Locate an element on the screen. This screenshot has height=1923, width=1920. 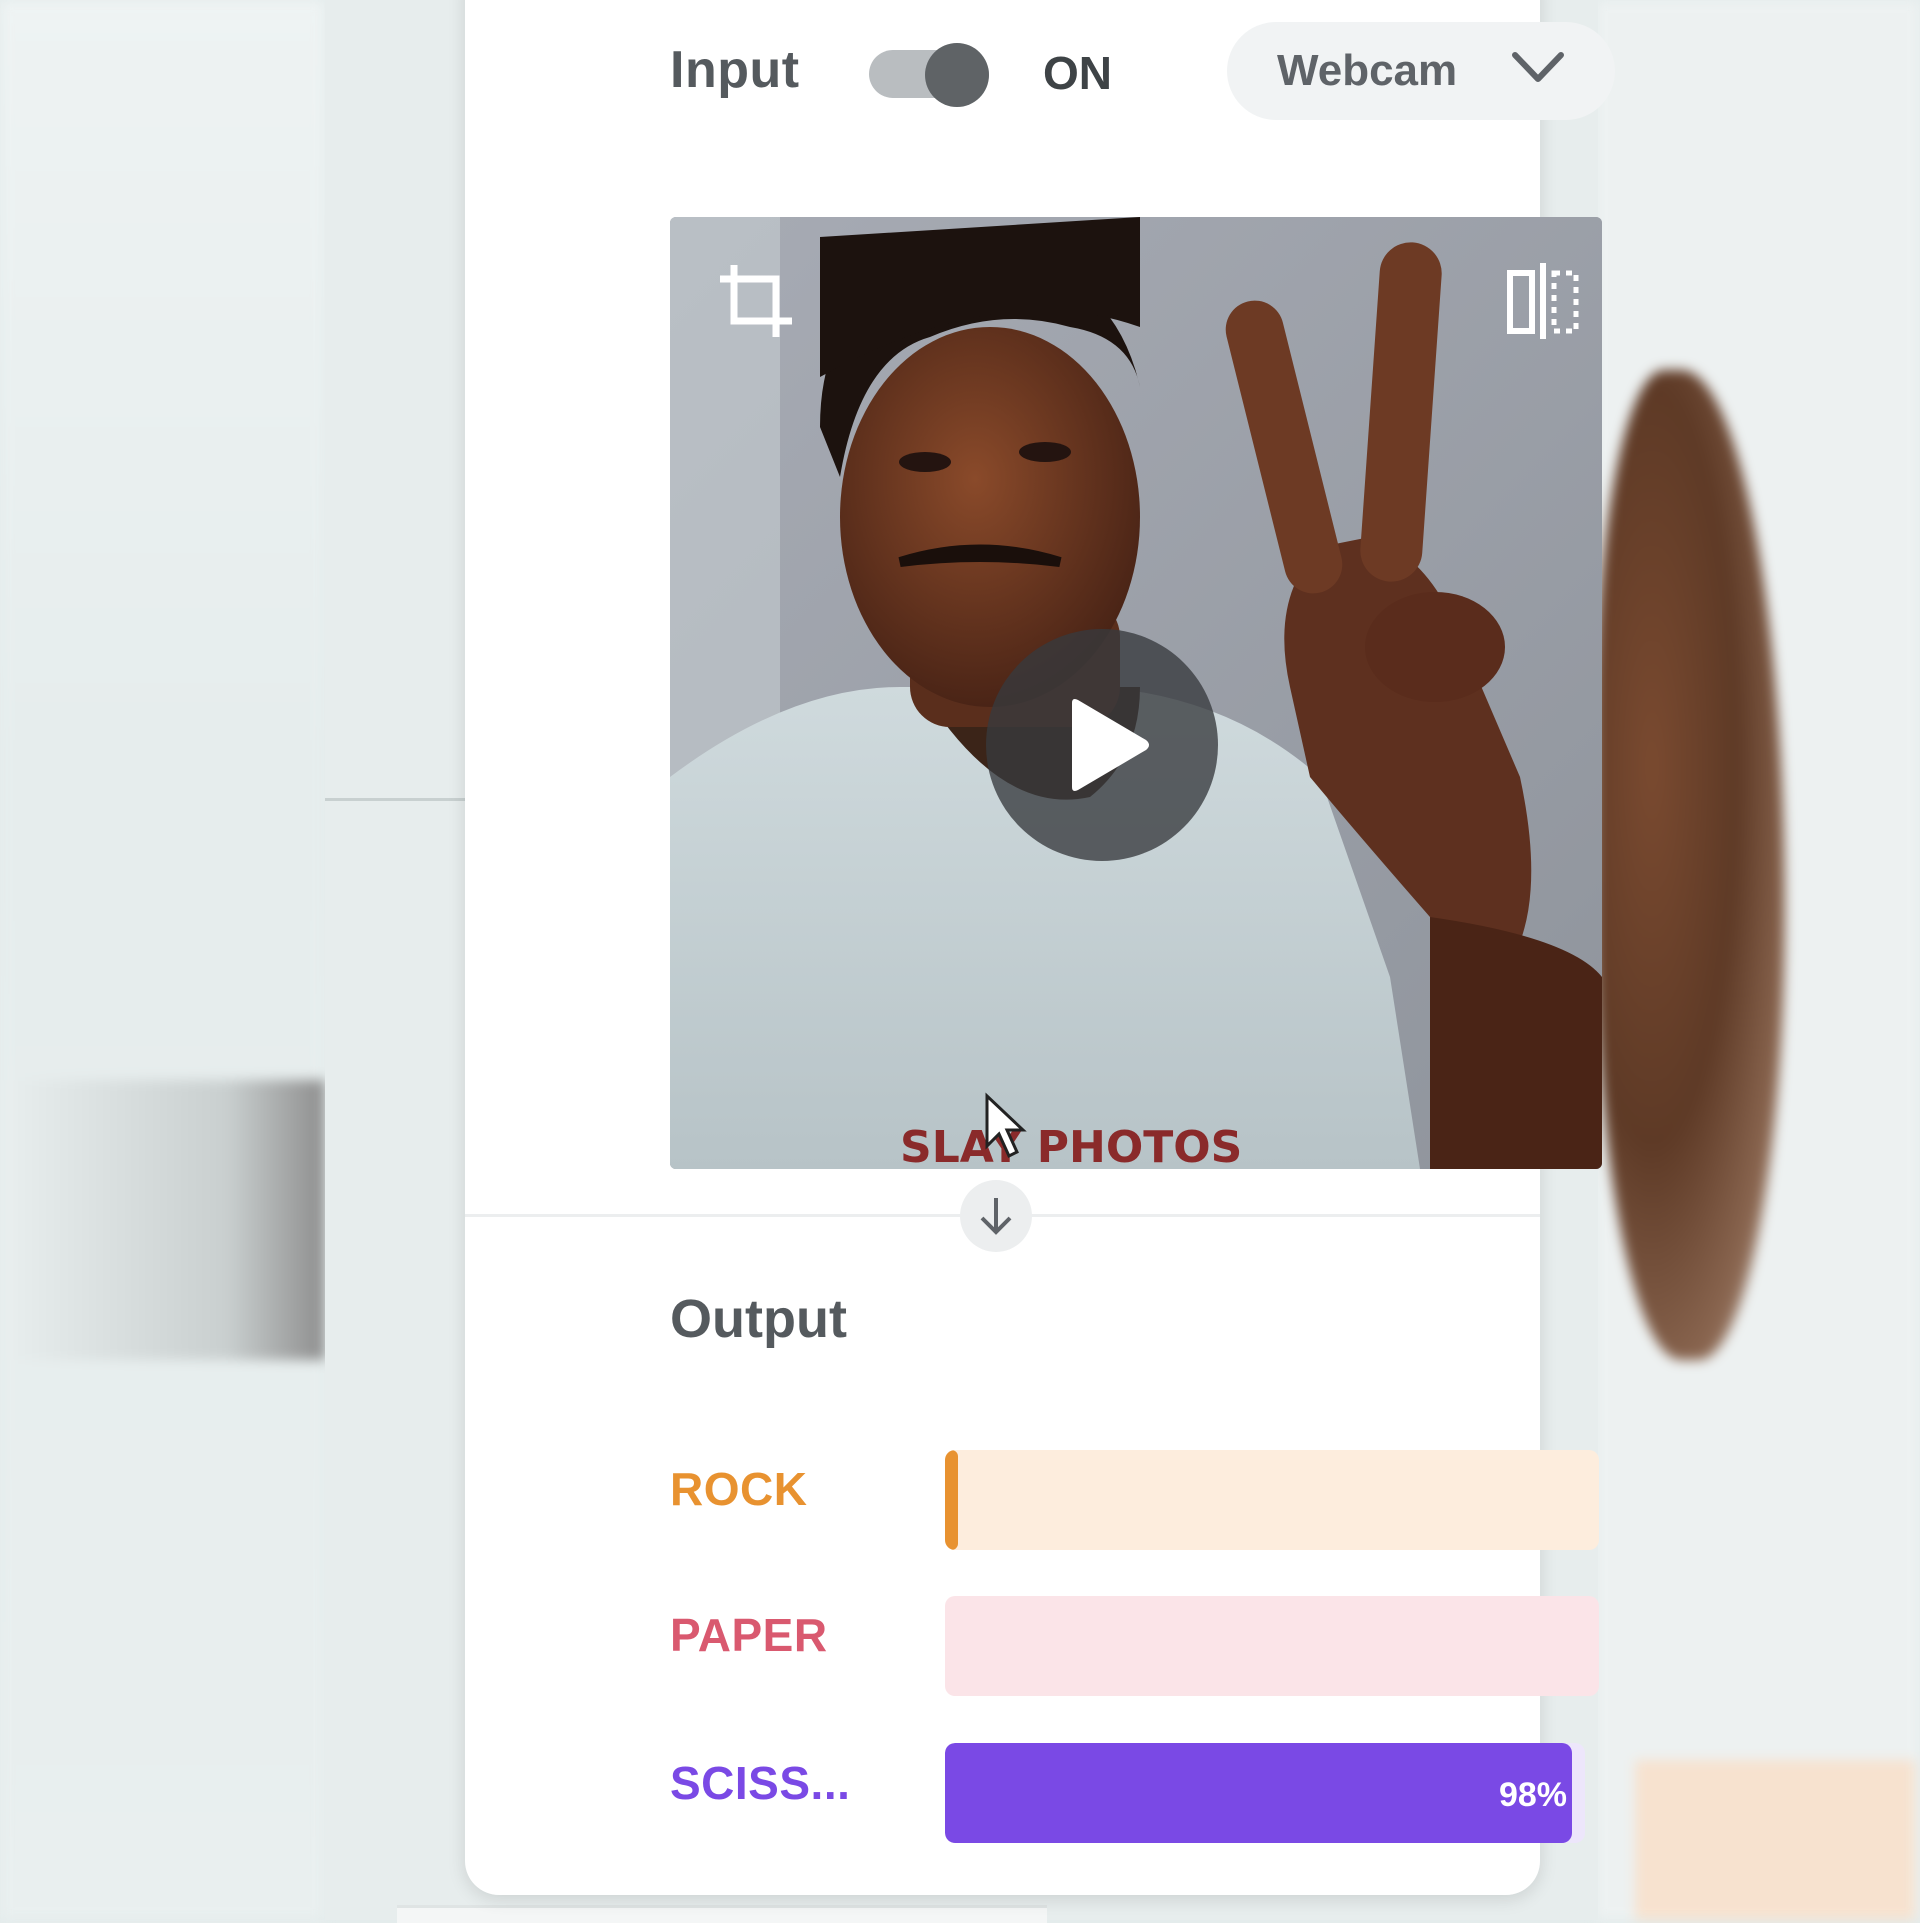
arrow-down-icon is located at coordinates (996, 1216).